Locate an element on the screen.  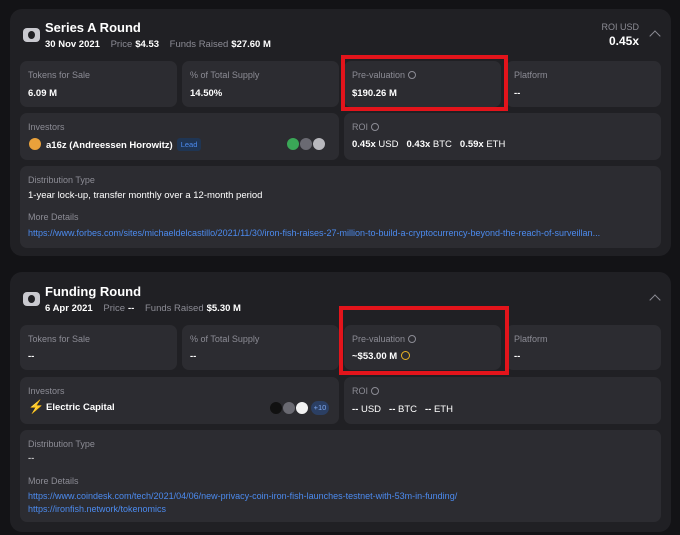
roi-values: 0.45x USD 0.43x BTC 0.59x ETH is located at coordinates (429, 144).